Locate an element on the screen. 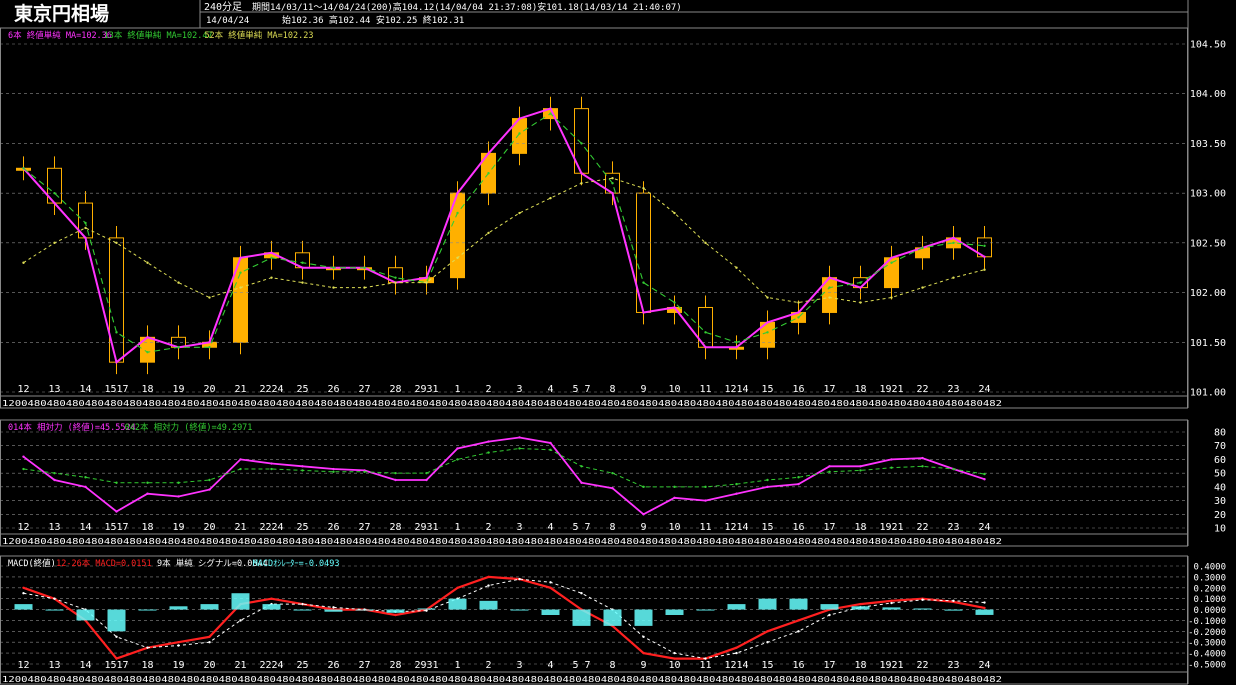 The image size is (1236, 685). y-tick-label: 40 is located at coordinates (1220, 487).